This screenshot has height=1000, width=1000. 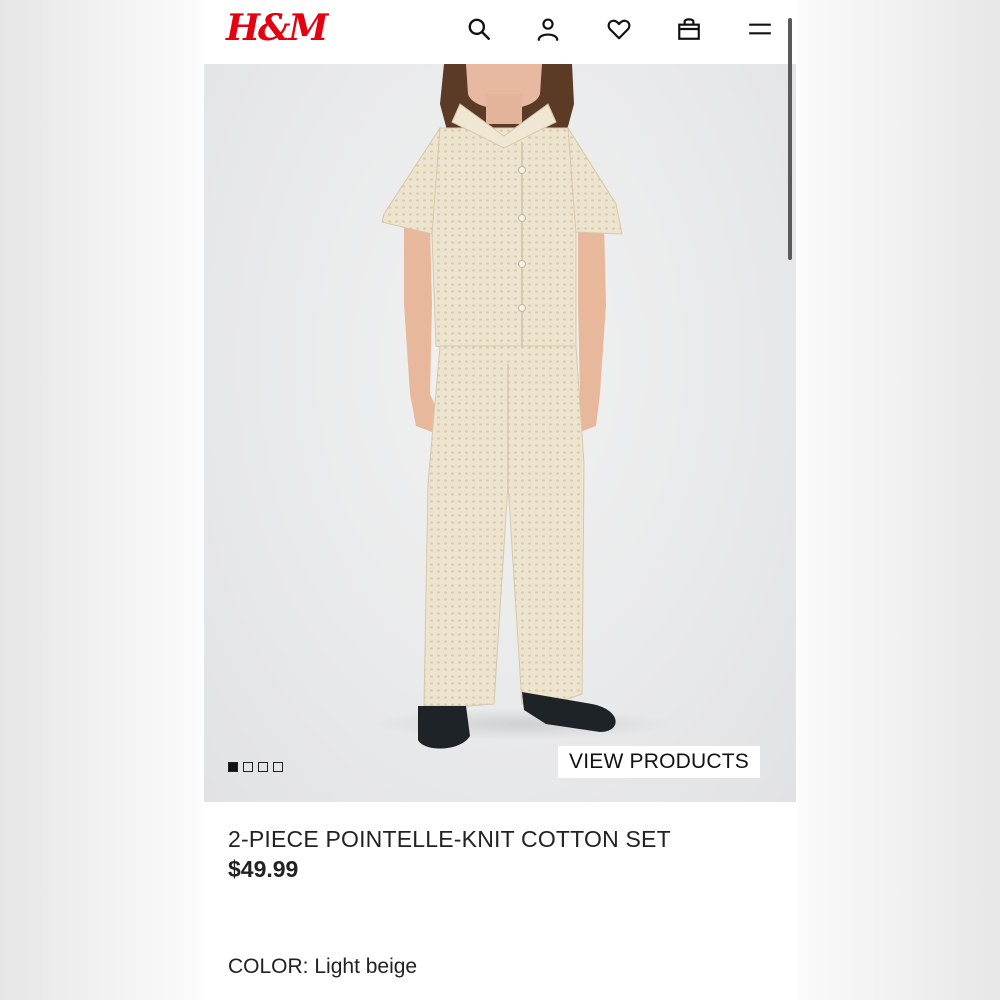 What do you see at coordinates (449, 839) in the screenshot?
I see `product-title: 2-PIECE POINTELLE-KNIT COTTON SET` at bounding box center [449, 839].